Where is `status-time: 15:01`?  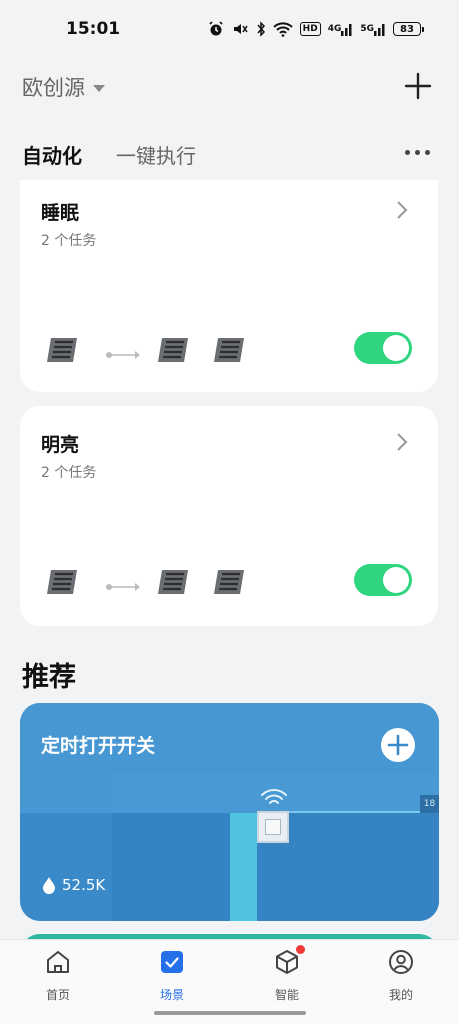
status-time: 15:01 is located at coordinates (93, 29).